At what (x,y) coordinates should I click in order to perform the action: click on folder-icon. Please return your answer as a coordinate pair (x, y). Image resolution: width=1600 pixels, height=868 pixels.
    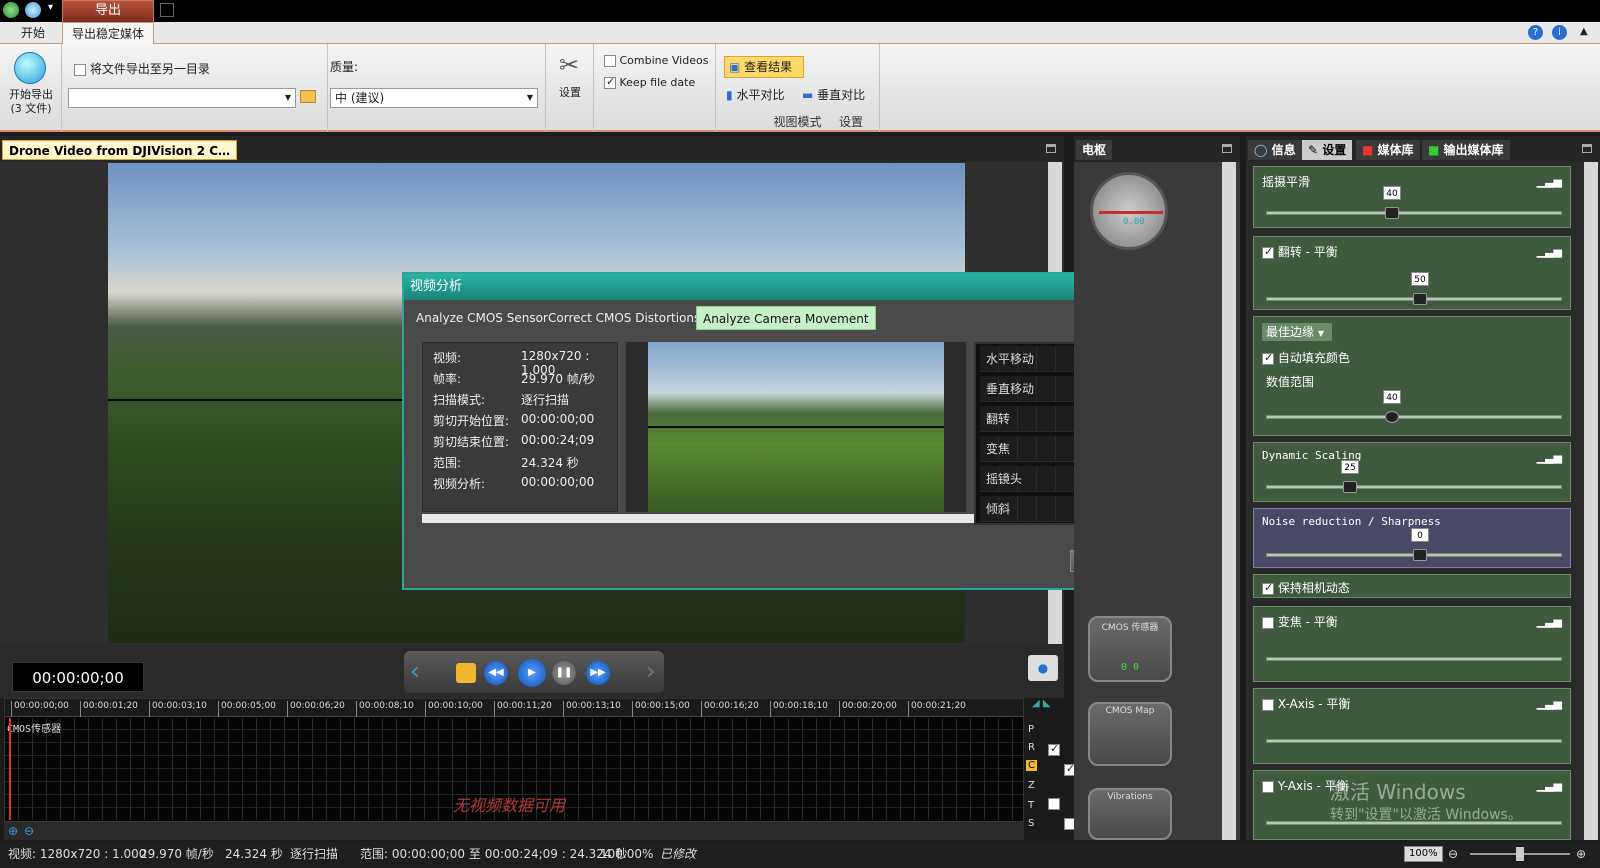
    Looking at the image, I should click on (308, 96).